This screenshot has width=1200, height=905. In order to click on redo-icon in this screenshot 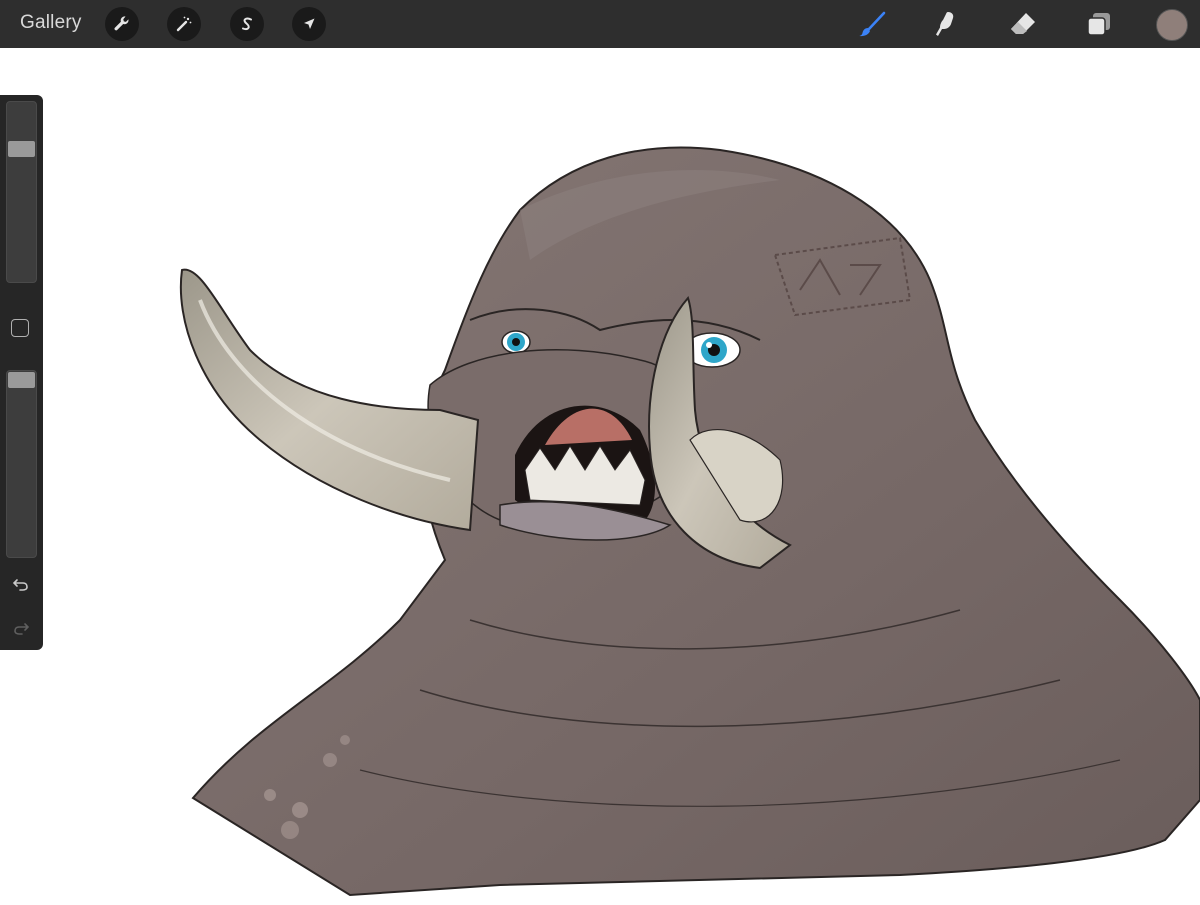, I will do `click(22, 629)`.